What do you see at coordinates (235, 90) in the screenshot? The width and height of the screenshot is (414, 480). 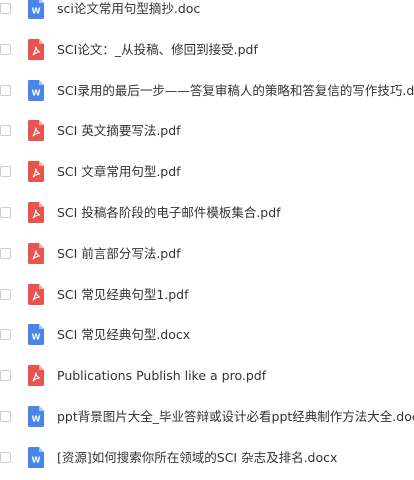 I see `file-name: SCI录用的最后一步——答复审稿人的策略和答复信的写作技巧.doc` at bounding box center [235, 90].